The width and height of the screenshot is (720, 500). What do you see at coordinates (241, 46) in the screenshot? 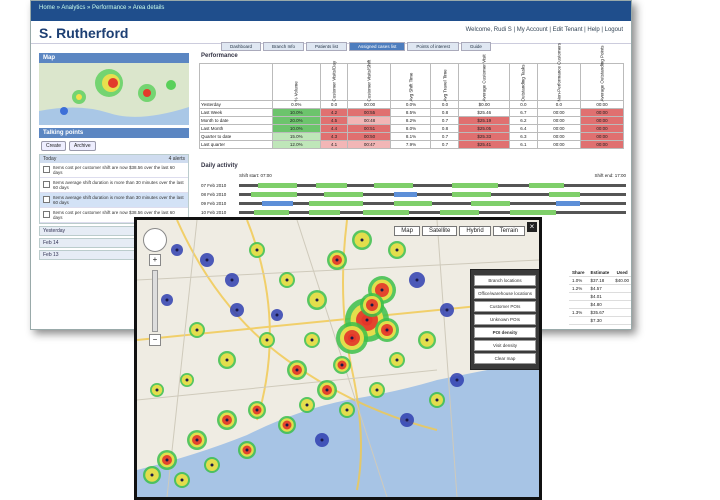
I see `tab-0: Dashboard` at bounding box center [241, 46].